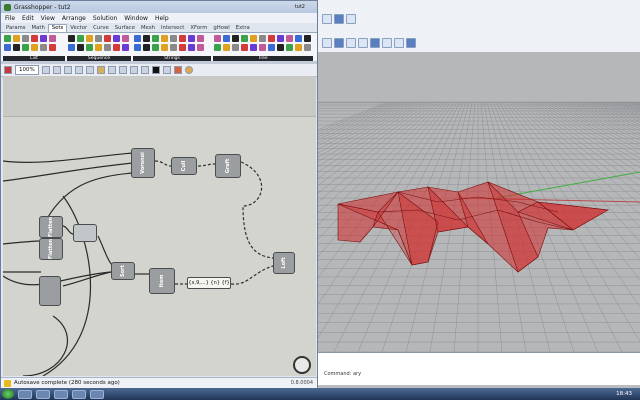 Image resolution: width=640 pixels, height=400 pixels. Describe the element at coordinates (28, 18) in the screenshot. I see `menu-edit: Edit` at that location.